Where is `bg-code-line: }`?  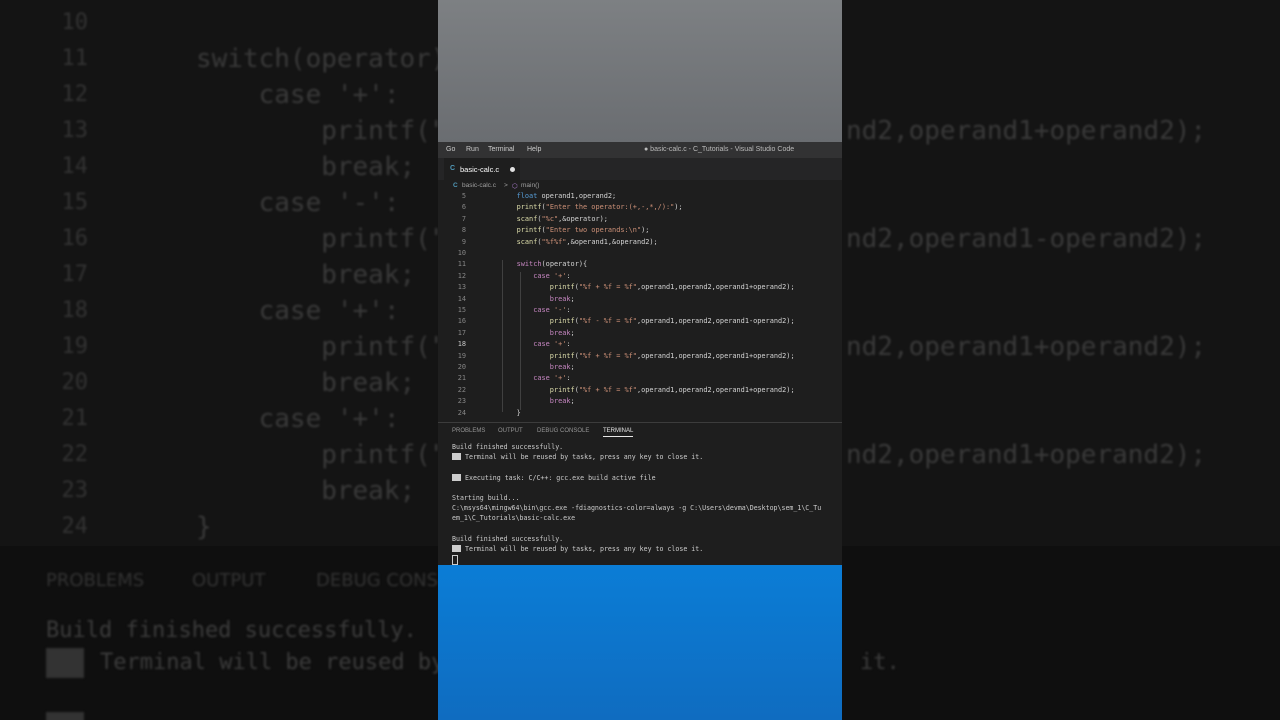 bg-code-line: } is located at coordinates (204, 527).